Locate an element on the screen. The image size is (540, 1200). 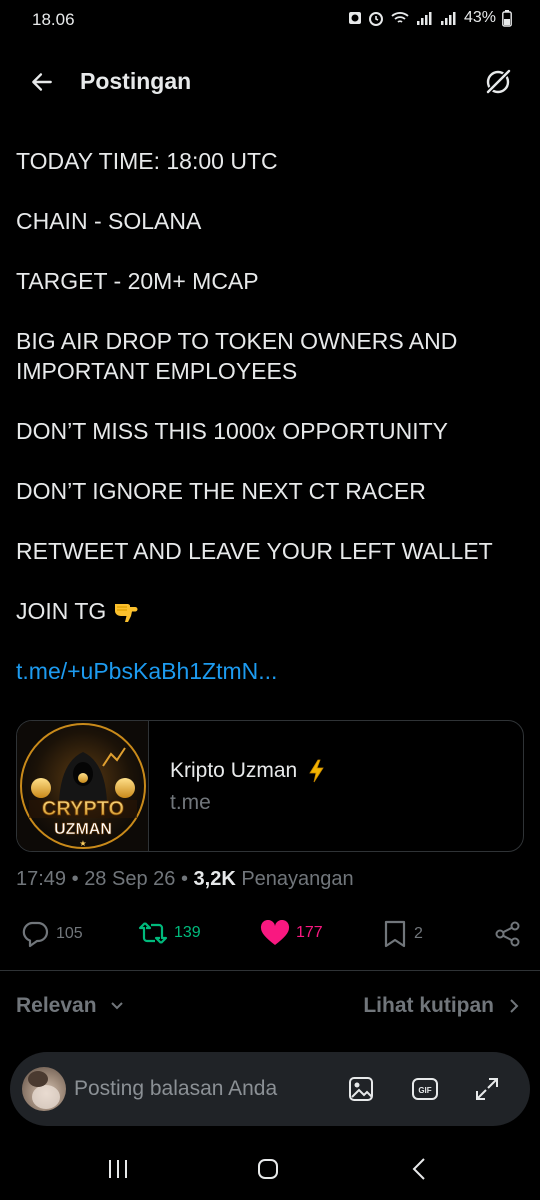
post-text-line: TARGET - 20M+ MCAP is located at coordinates (137, 281).